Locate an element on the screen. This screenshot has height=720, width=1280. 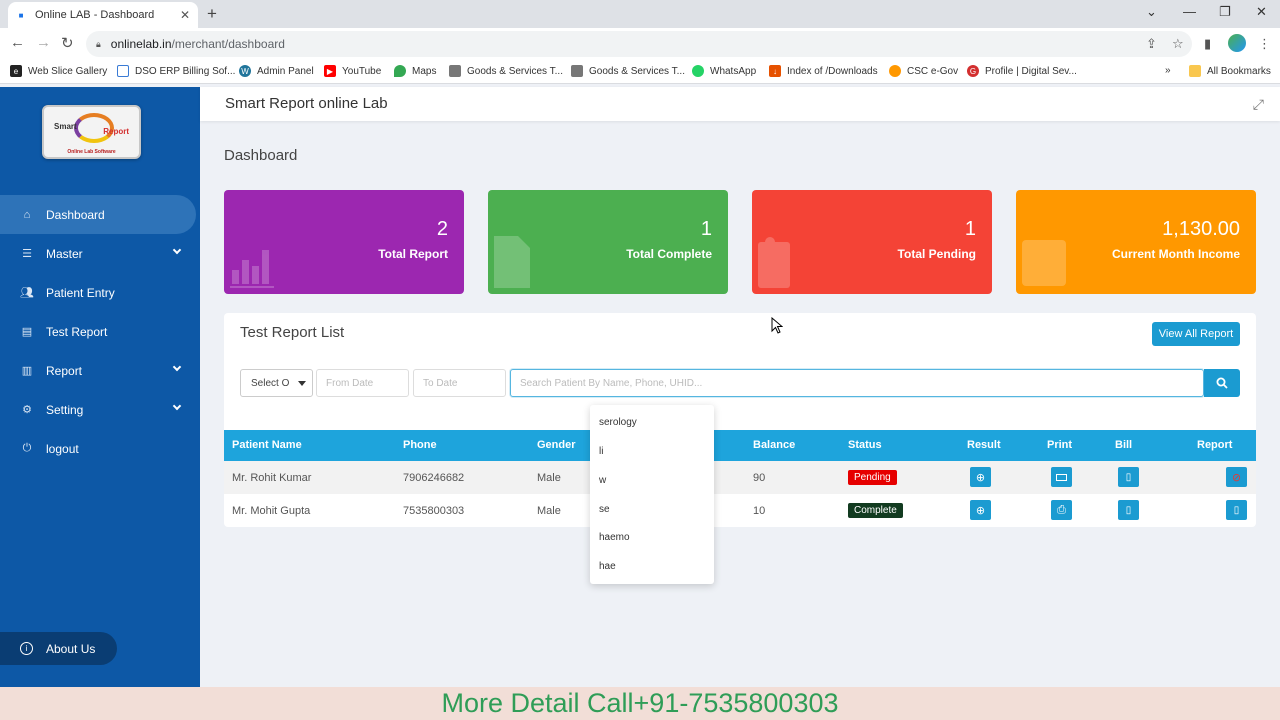
stat-card-total-complete: 1 Total Complete is located at coordinates (608, 242).